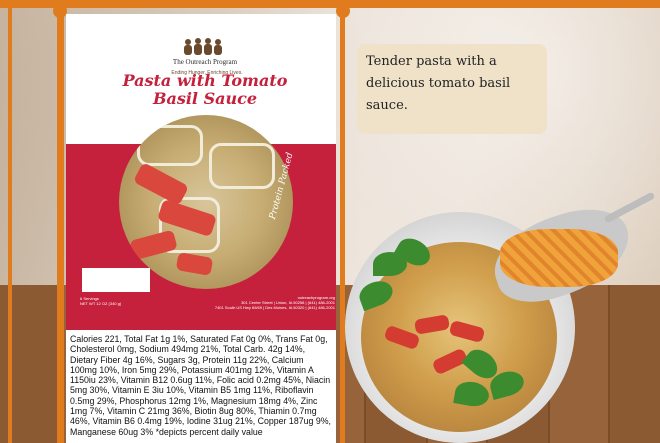 This screenshot has height=443, width=660. Describe the element at coordinates (205, 80) in the screenshot. I see `title-line-1: Pasta with Tomato` at that location.